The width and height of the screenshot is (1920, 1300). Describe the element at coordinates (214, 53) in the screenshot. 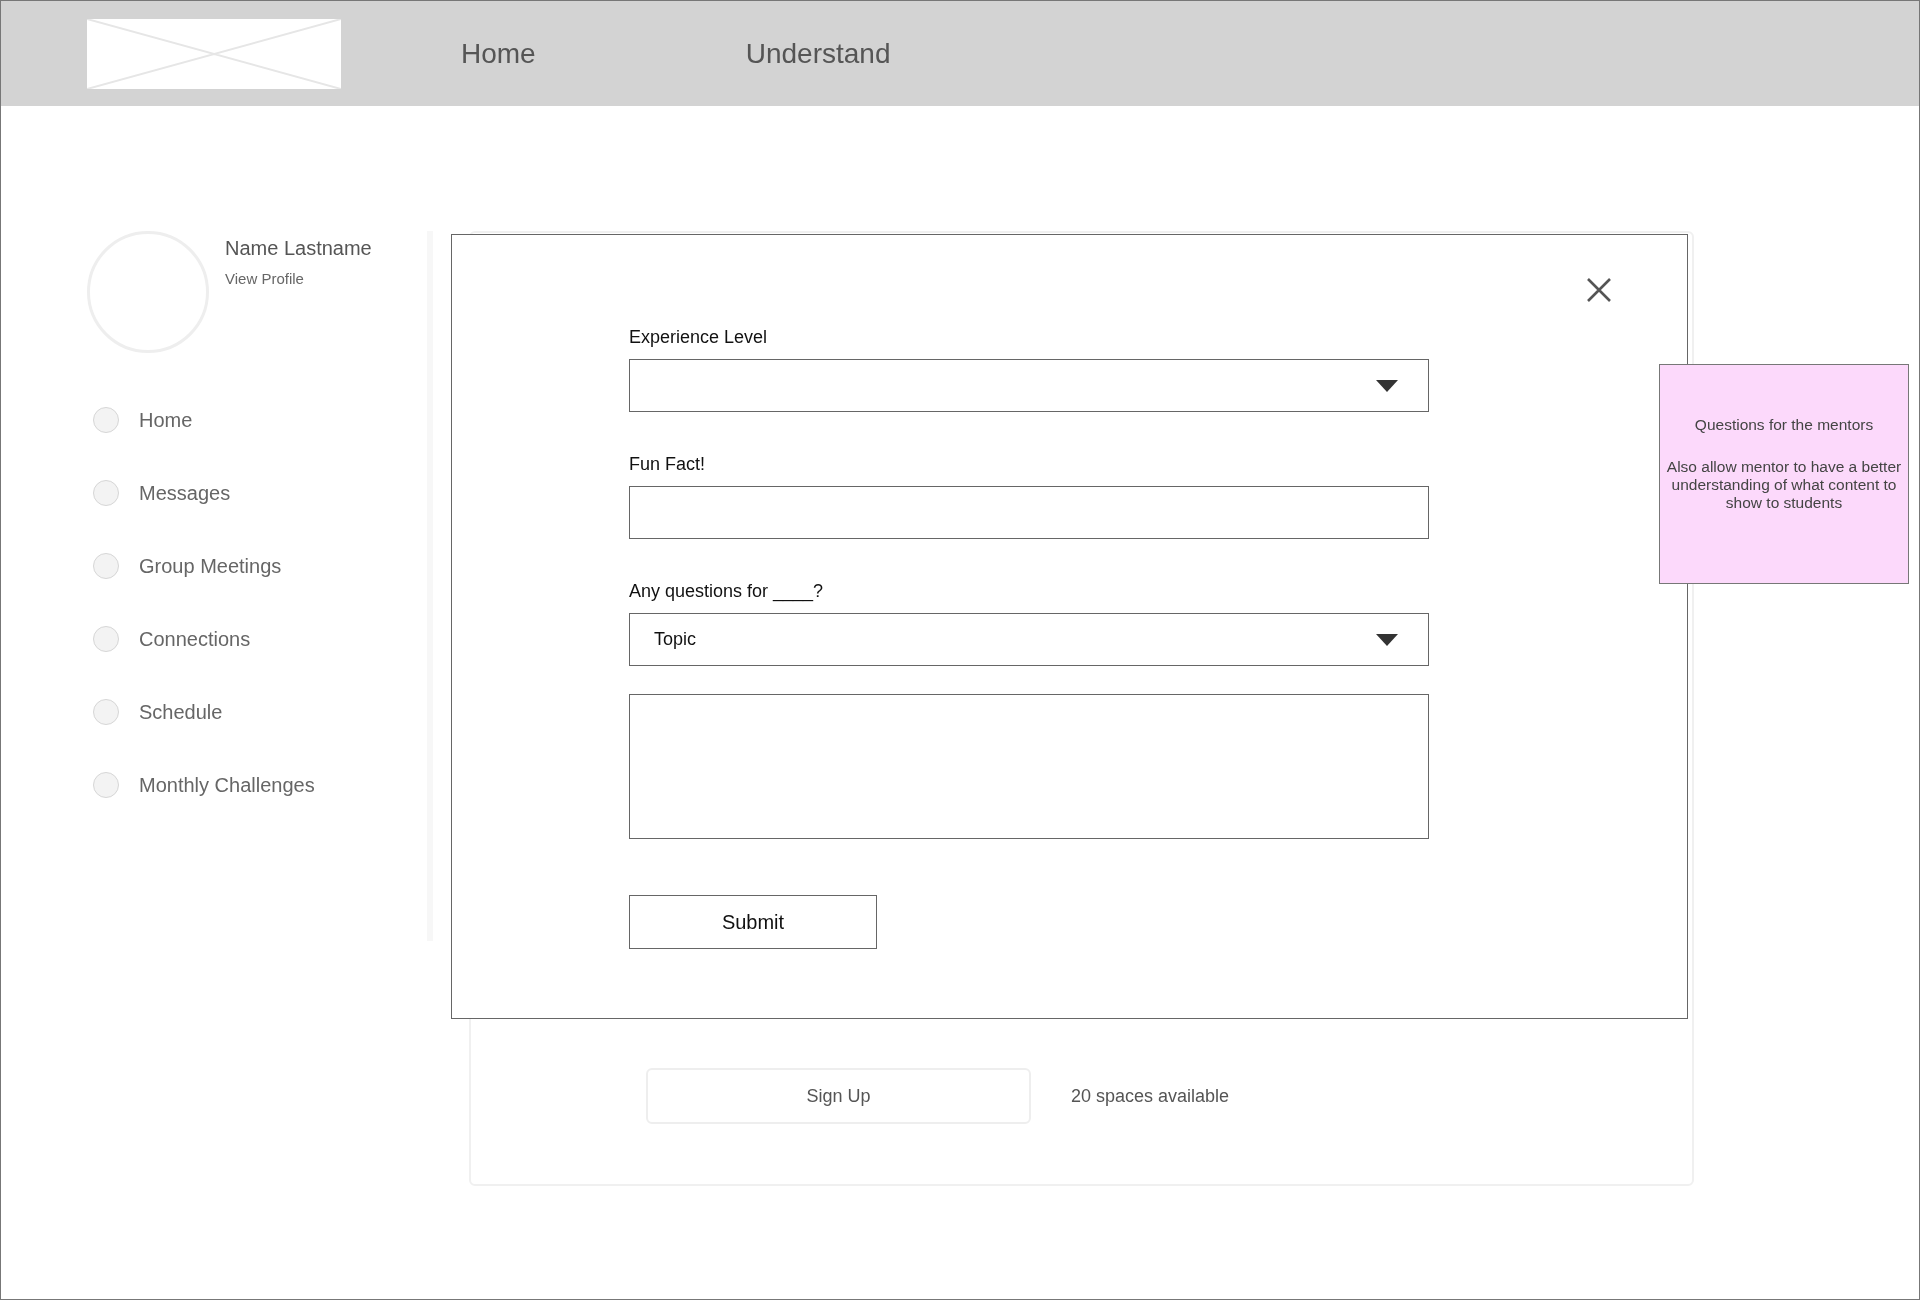

I see `logo-placeholder-icon` at that location.